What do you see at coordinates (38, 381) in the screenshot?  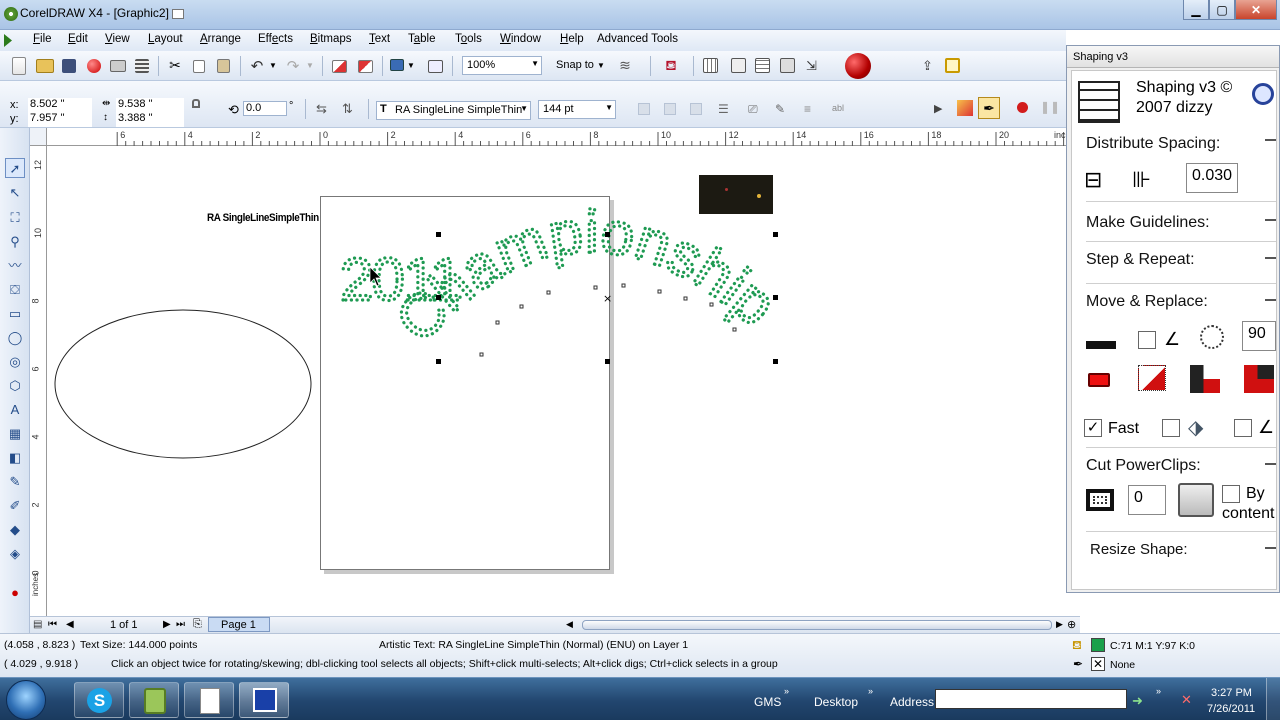 I see `vertical-ruler: 12 10 8 6 4 2 0 inches` at bounding box center [38, 381].